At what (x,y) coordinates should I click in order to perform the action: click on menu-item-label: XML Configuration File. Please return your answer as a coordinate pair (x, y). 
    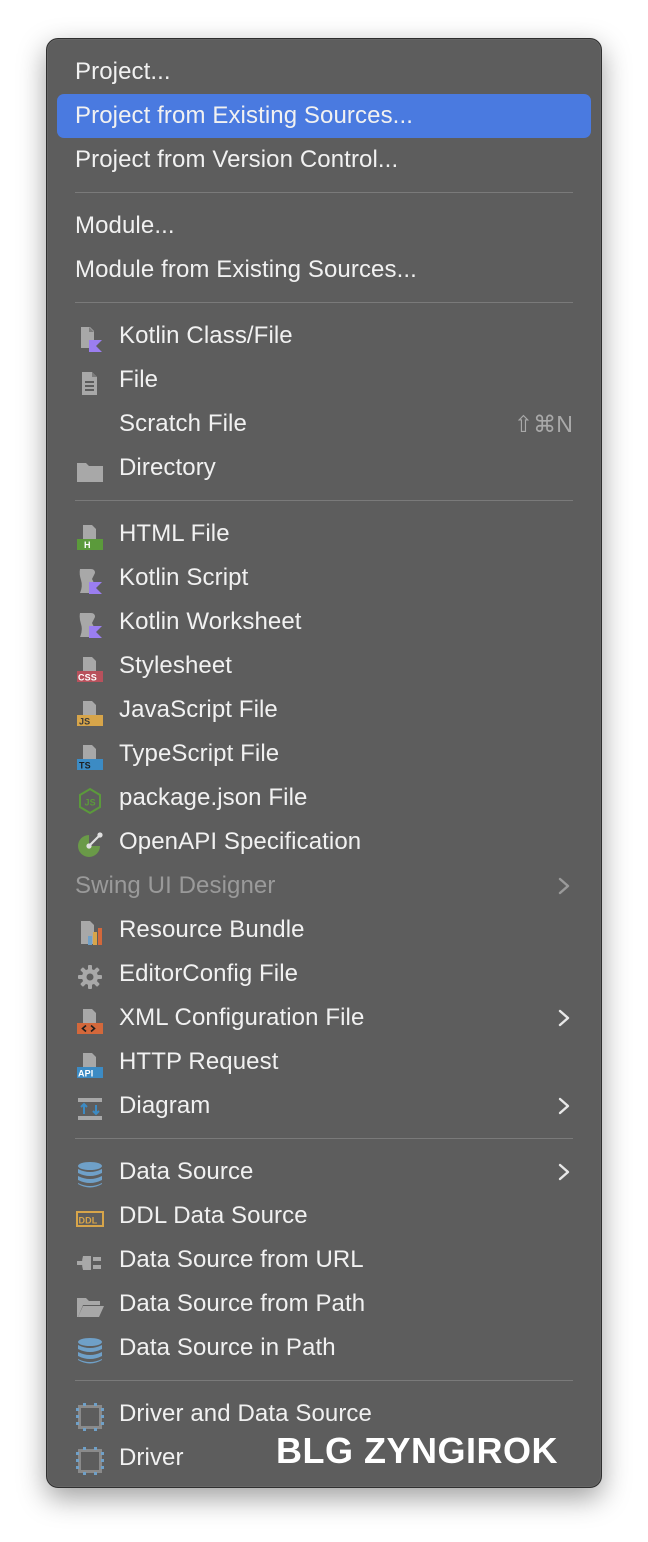
    Looking at the image, I should click on (242, 1017).